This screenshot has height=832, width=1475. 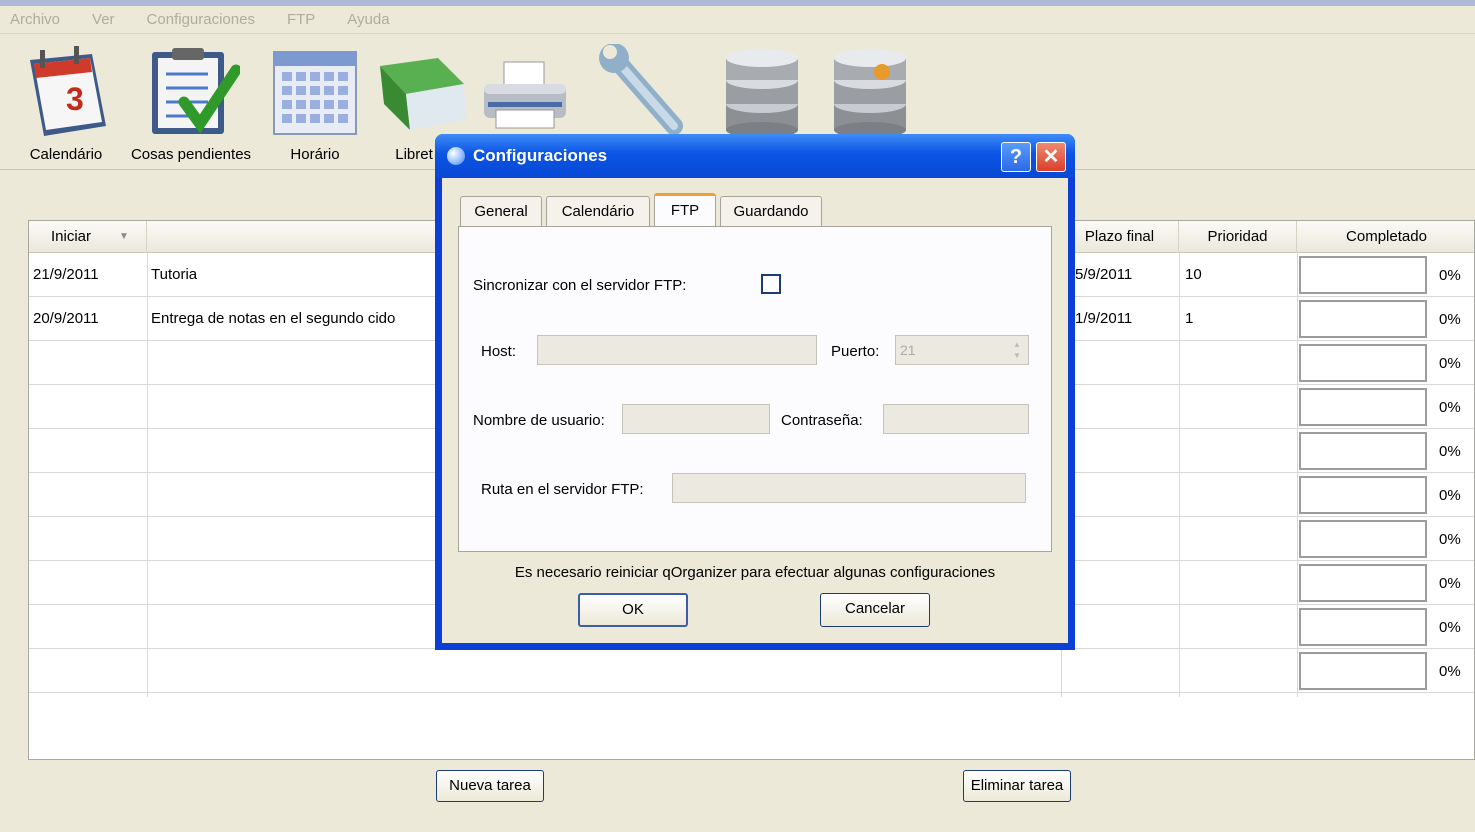 I want to click on toolbar-todo-button, so click(x=194, y=92).